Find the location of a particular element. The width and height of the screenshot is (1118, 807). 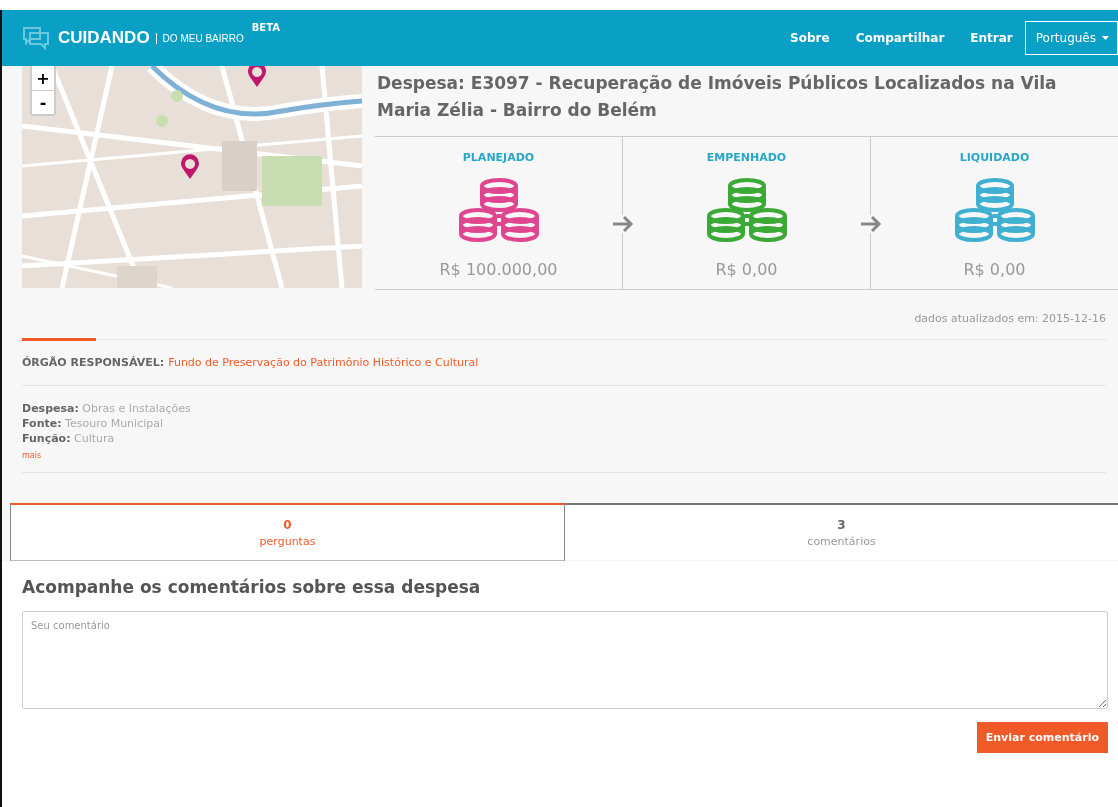

nav-link: Compartilhar is located at coordinates (900, 38).